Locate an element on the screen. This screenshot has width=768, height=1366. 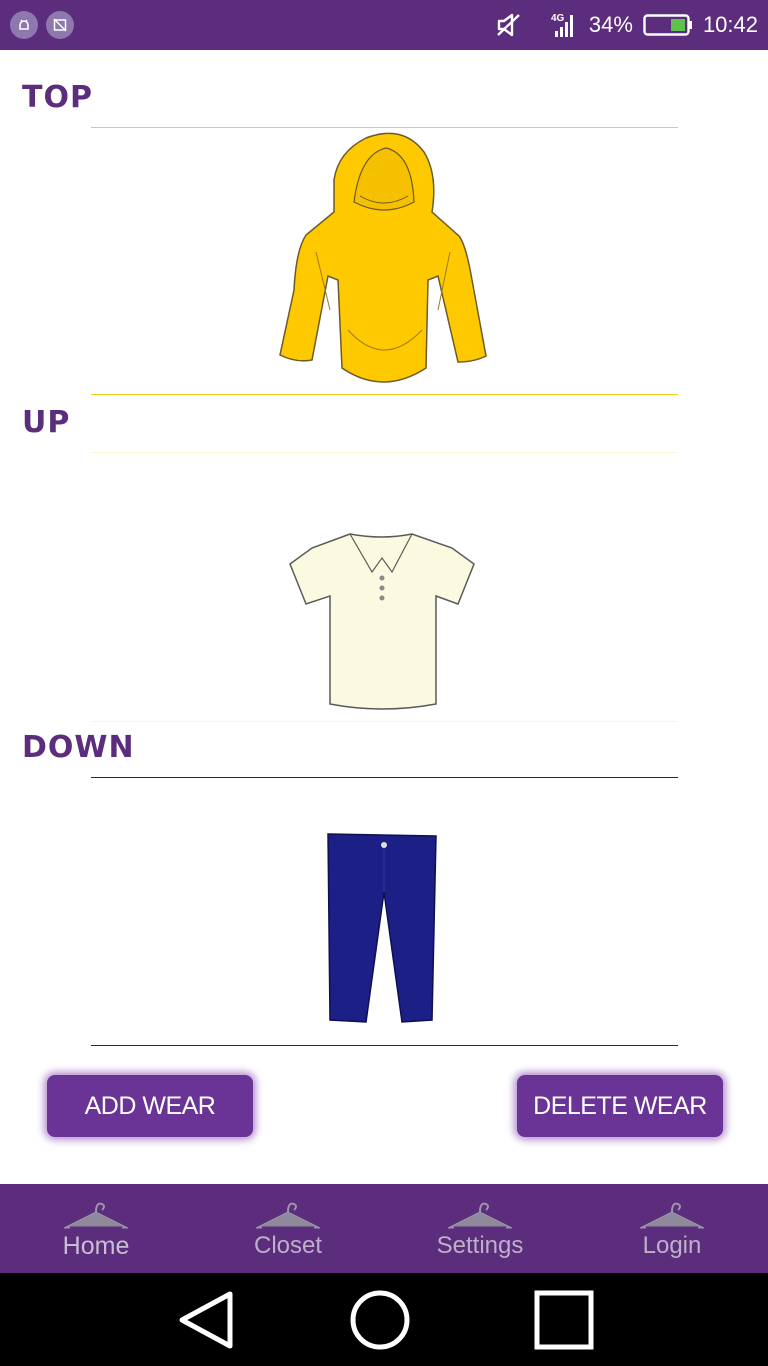
nav-label: Home is located at coordinates (96, 1246).